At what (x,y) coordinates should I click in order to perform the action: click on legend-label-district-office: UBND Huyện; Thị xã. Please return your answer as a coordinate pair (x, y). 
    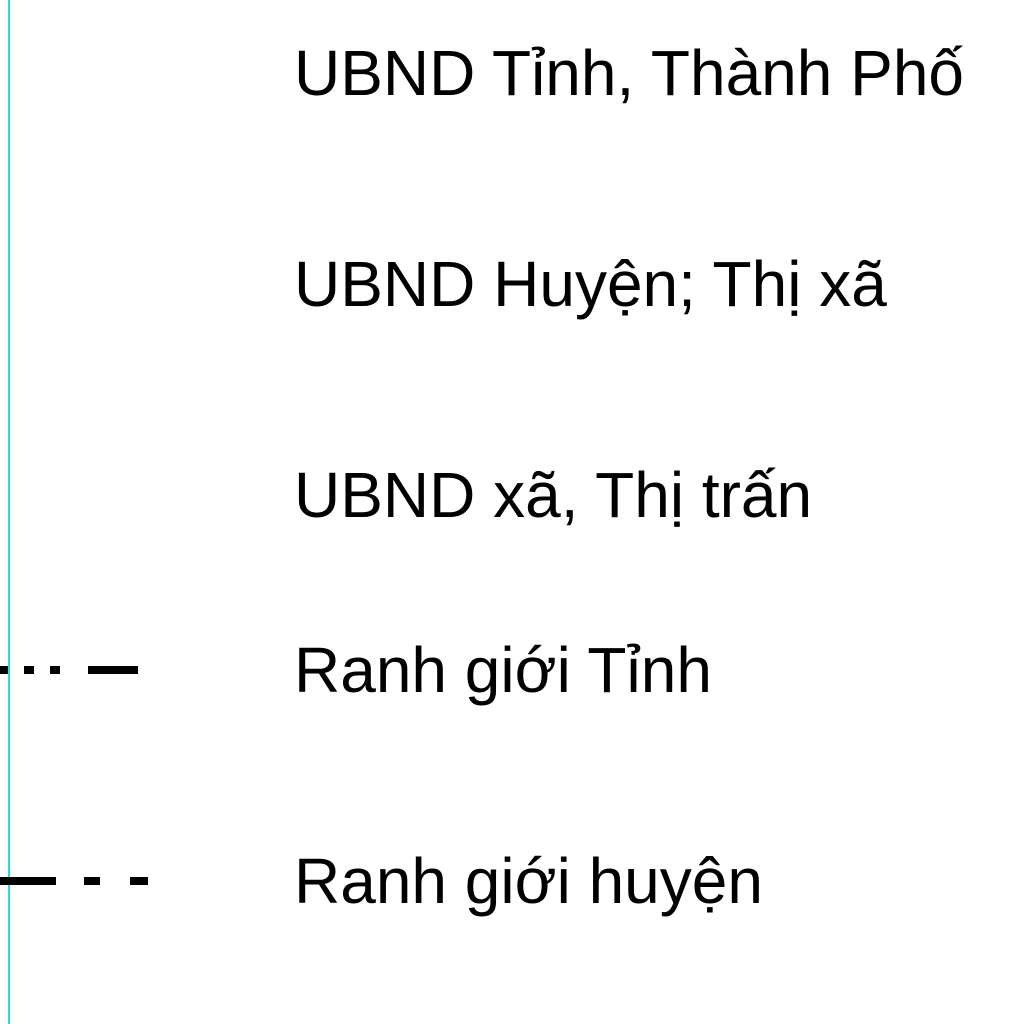
    Looking at the image, I should click on (590, 284).